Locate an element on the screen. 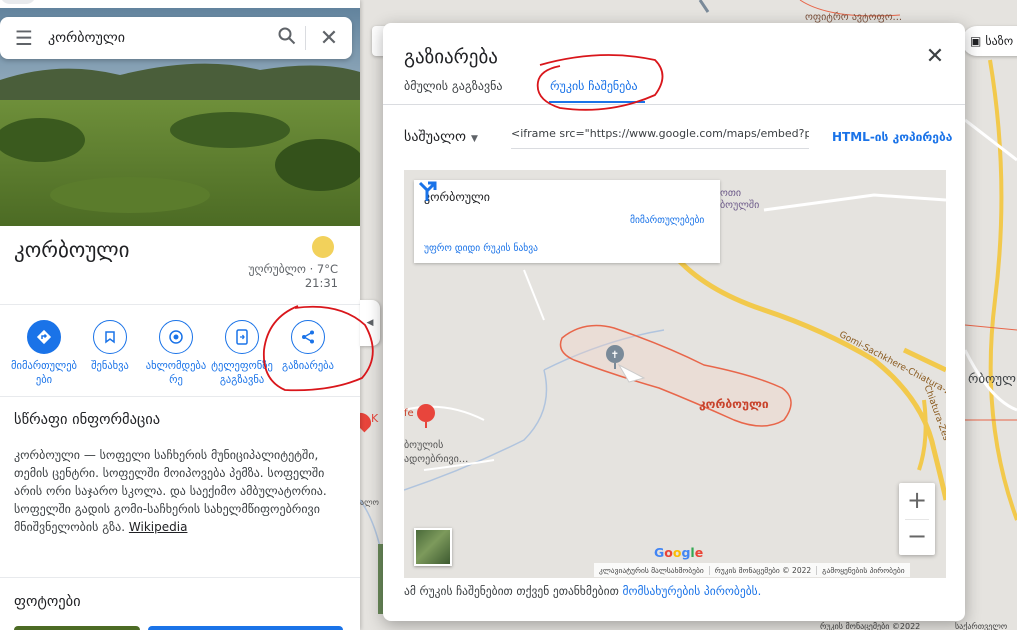 The width and height of the screenshot is (1017, 630). map-data-text: რუკის მონაცემები © 2022 is located at coordinates (764, 570).